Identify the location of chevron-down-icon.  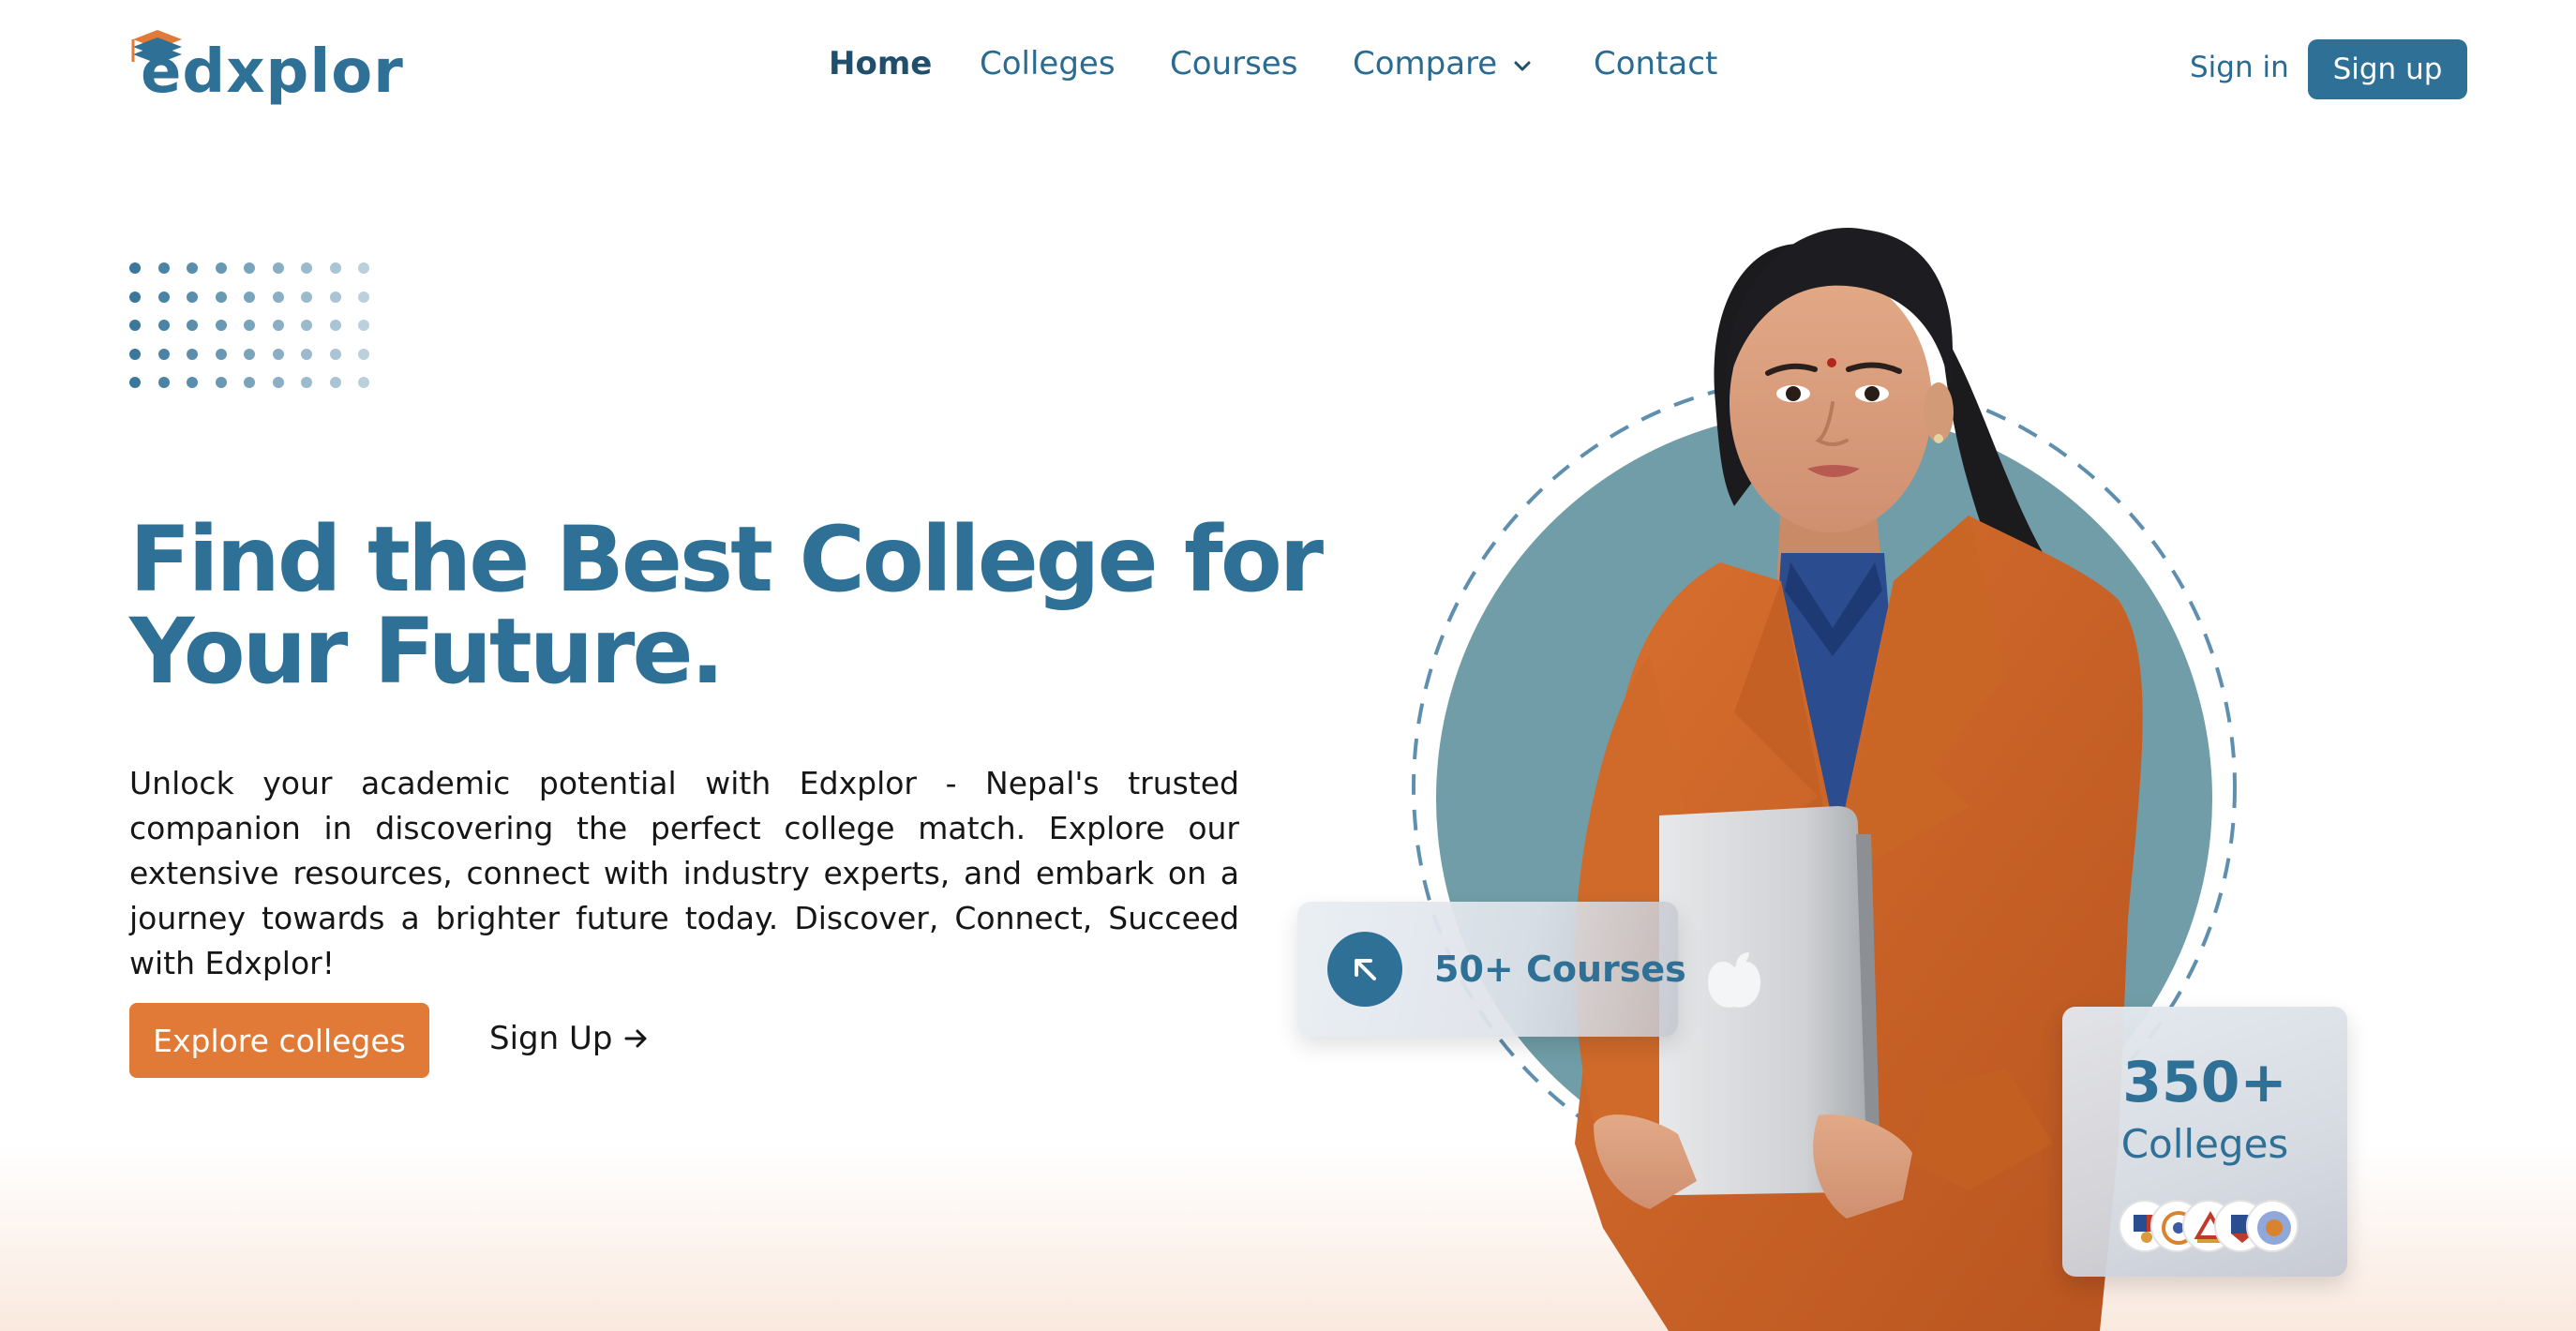
(1523, 65).